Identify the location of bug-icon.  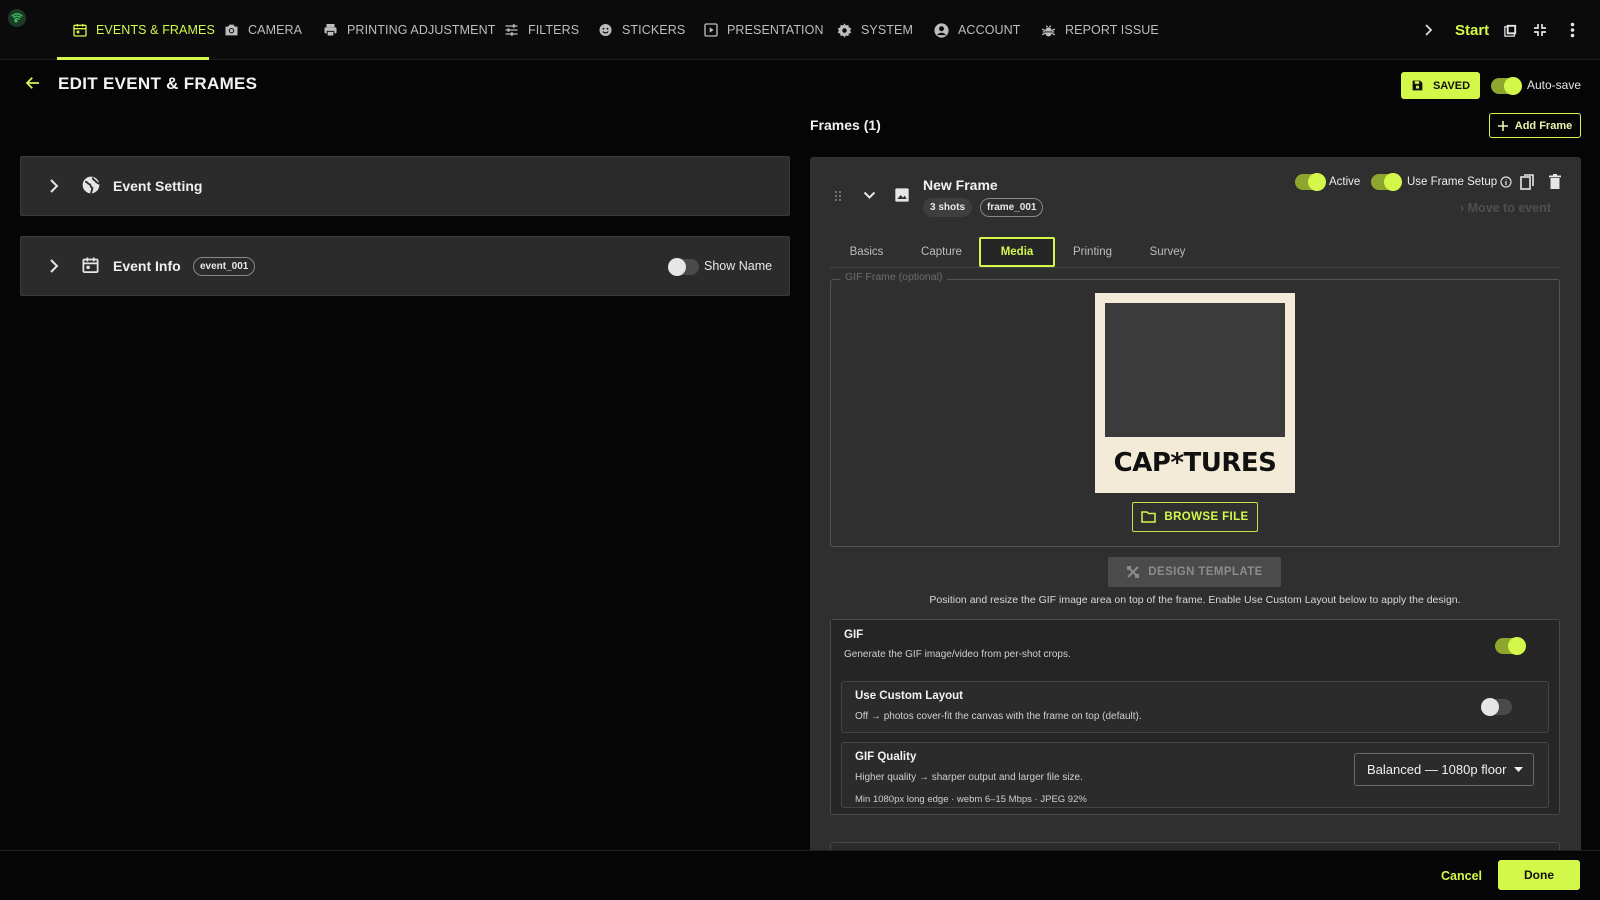
(1048, 30).